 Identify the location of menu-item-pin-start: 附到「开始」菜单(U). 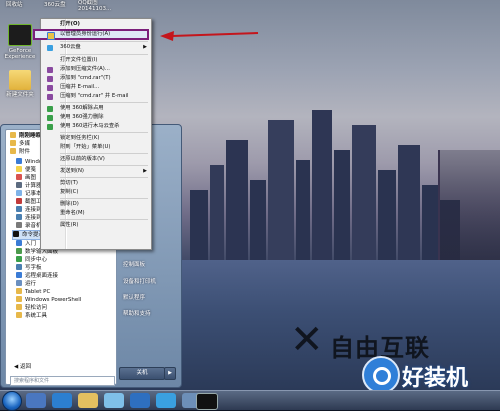
(96, 147).